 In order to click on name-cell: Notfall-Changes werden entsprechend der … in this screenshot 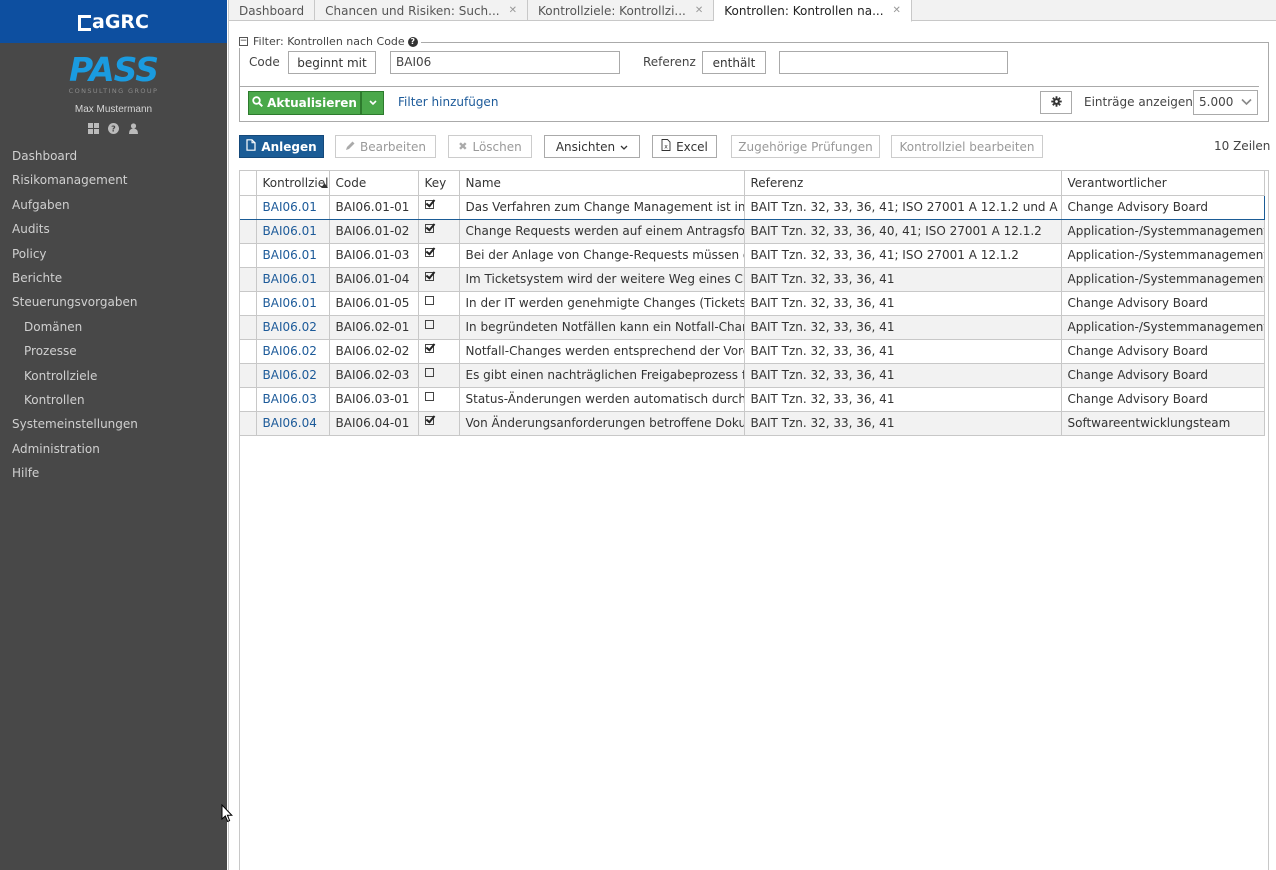, I will do `click(601, 351)`.